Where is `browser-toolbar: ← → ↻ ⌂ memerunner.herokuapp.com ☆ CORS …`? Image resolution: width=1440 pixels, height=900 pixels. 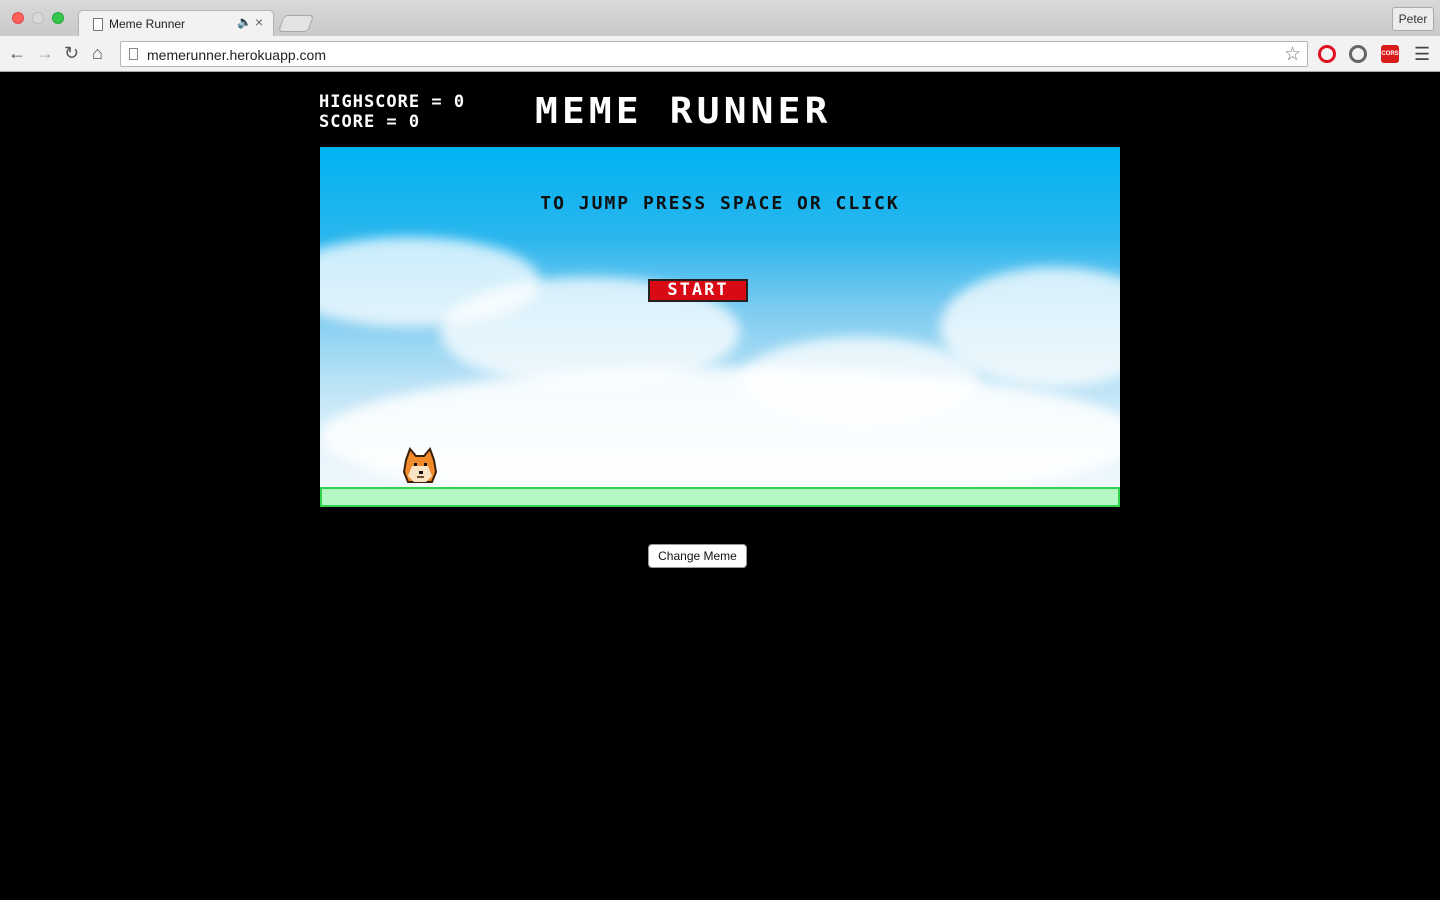
browser-toolbar: ← → ↻ ⌂ memerunner.herokuapp.com ☆ CORS … is located at coordinates (720, 54).